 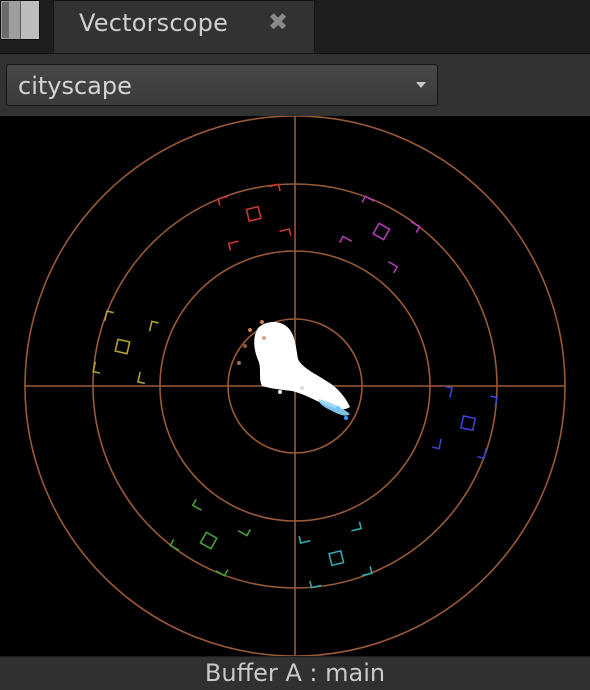 What do you see at coordinates (222, 85) in the screenshot?
I see `viewer-select: cityscape` at bounding box center [222, 85].